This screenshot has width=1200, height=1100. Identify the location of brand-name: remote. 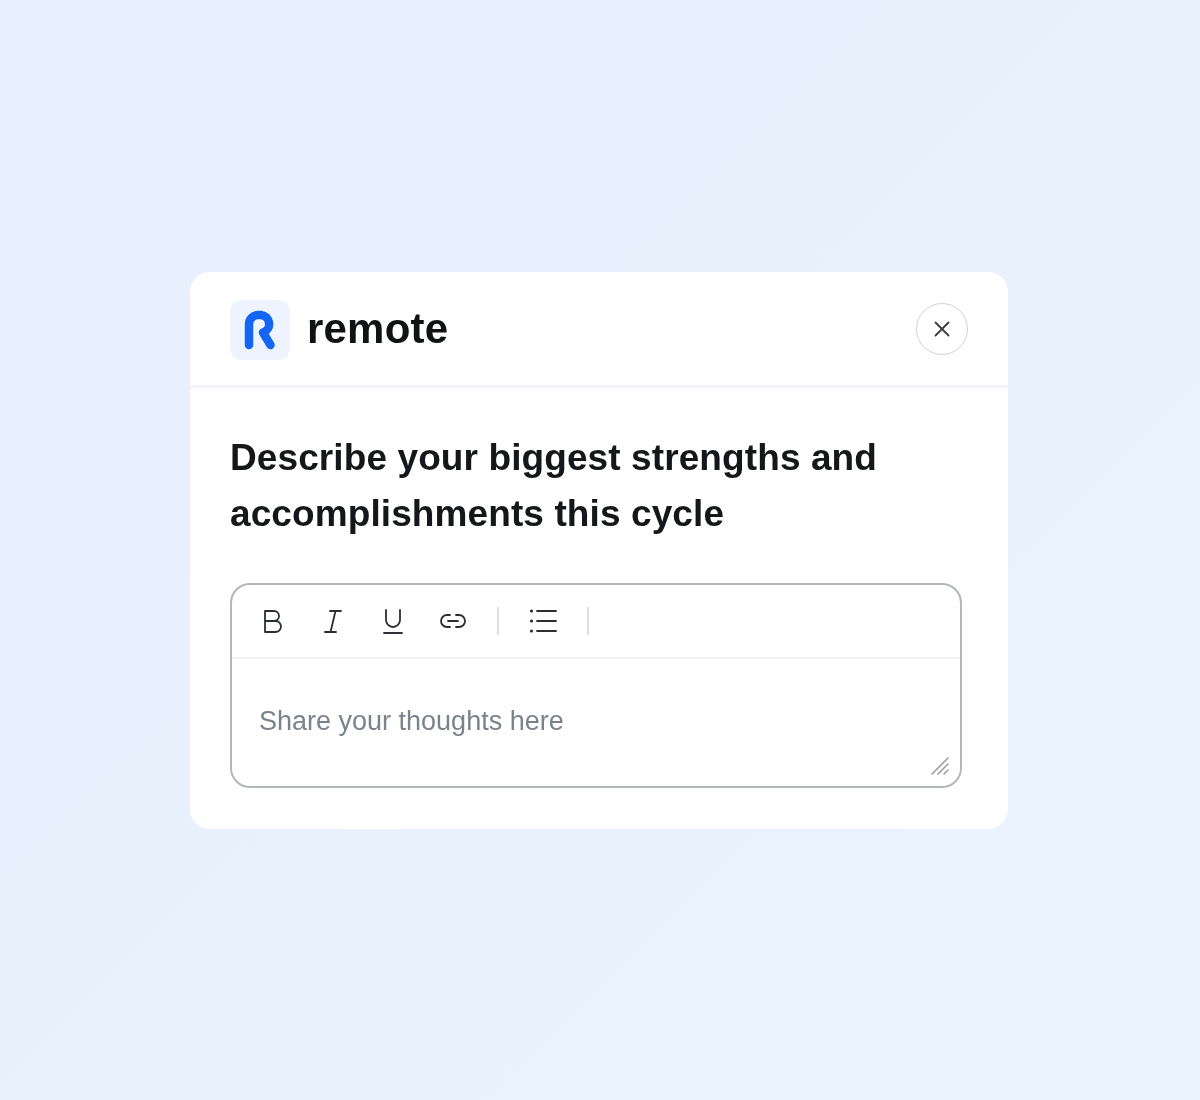
(378, 328).